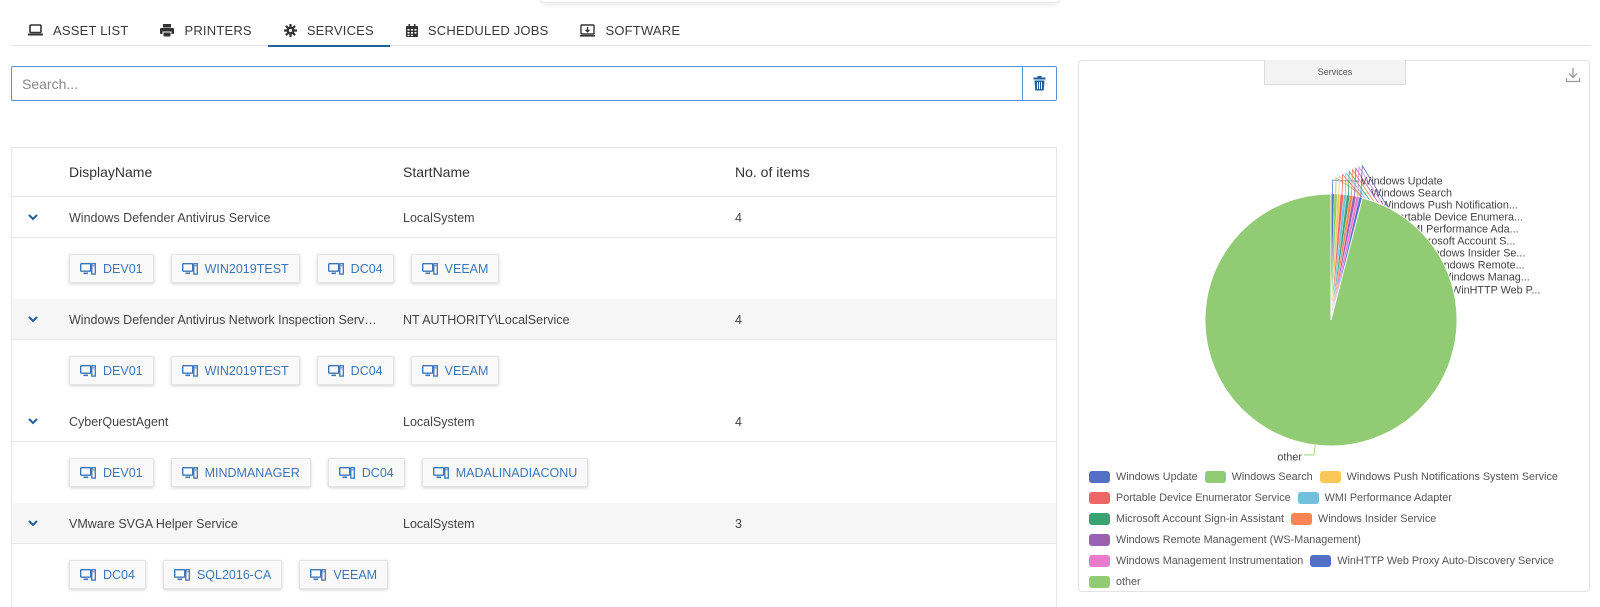  Describe the element at coordinates (252, 472) in the screenshot. I see `asset-chip-label: MINDMANAGER` at that location.